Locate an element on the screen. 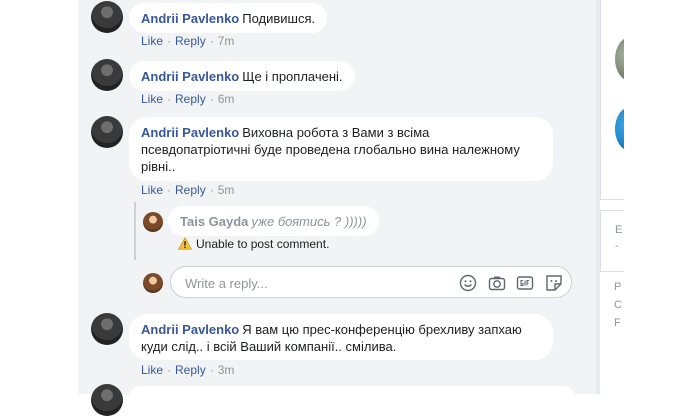  right-fragment: F is located at coordinates (617, 323).